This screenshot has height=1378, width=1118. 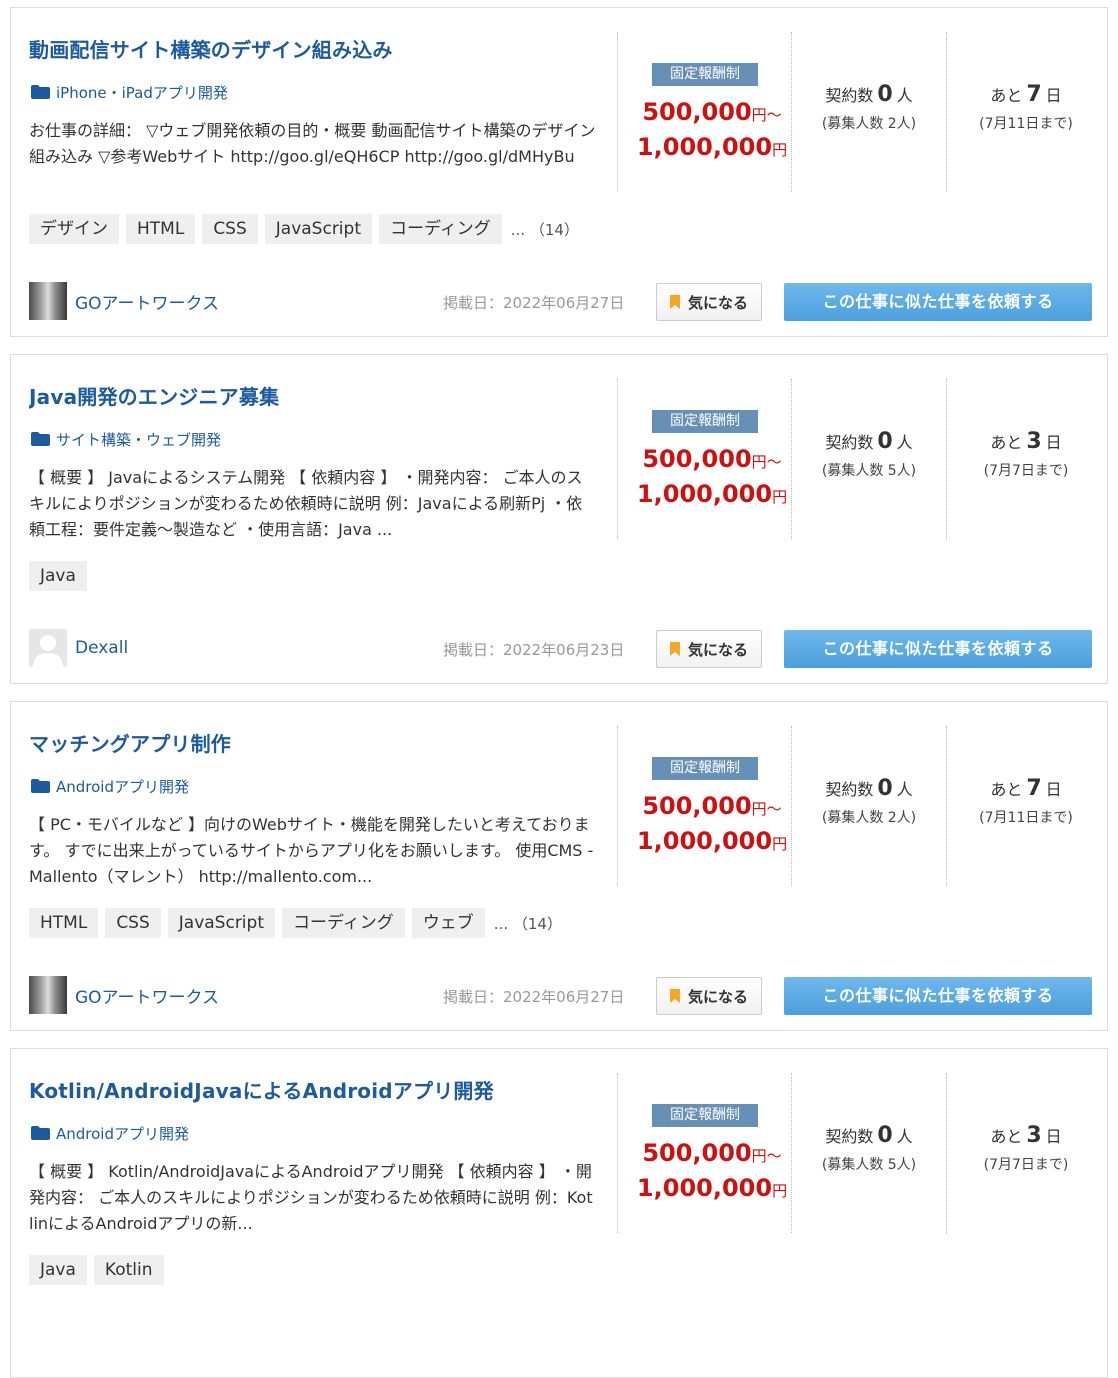 I want to click on skill-tag: Kotlin, so click(x=128, y=1270).